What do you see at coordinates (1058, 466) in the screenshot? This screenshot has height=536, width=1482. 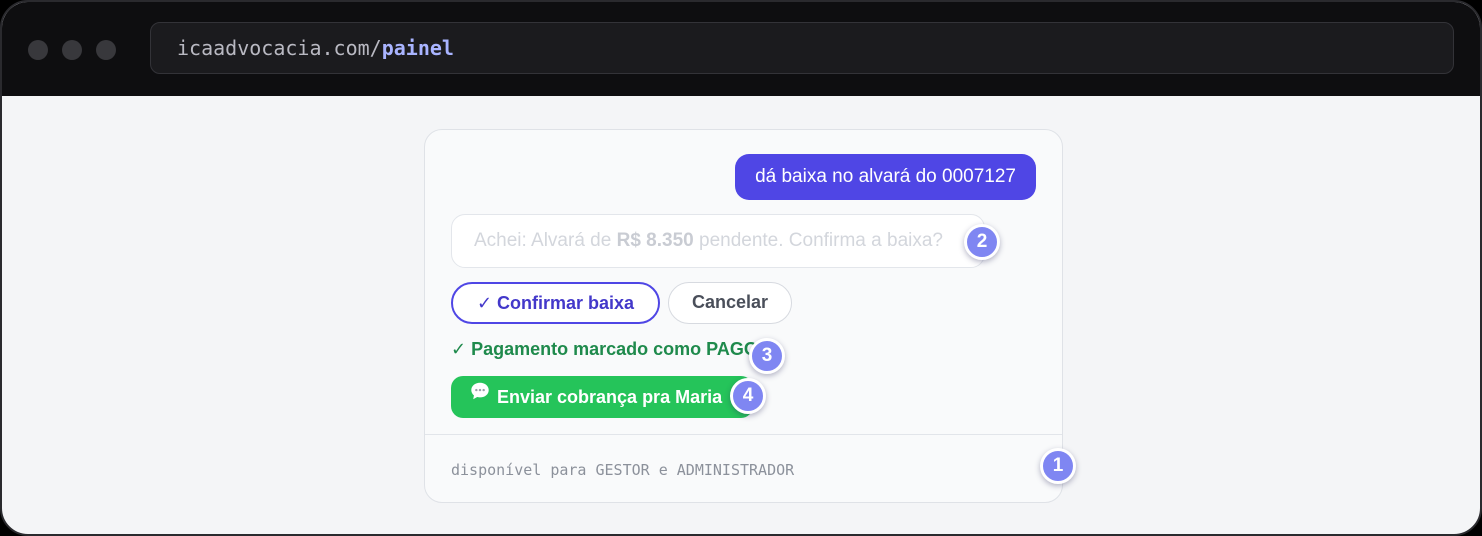 I see `step-badge-1: 1` at bounding box center [1058, 466].